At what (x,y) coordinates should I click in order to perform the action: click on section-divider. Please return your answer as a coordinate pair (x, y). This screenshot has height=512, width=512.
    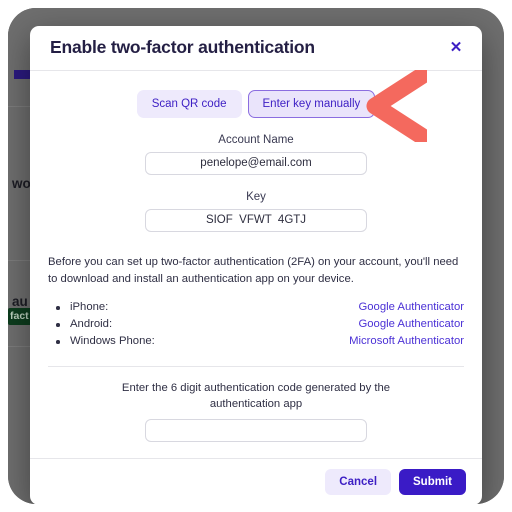
    Looking at the image, I should click on (256, 366).